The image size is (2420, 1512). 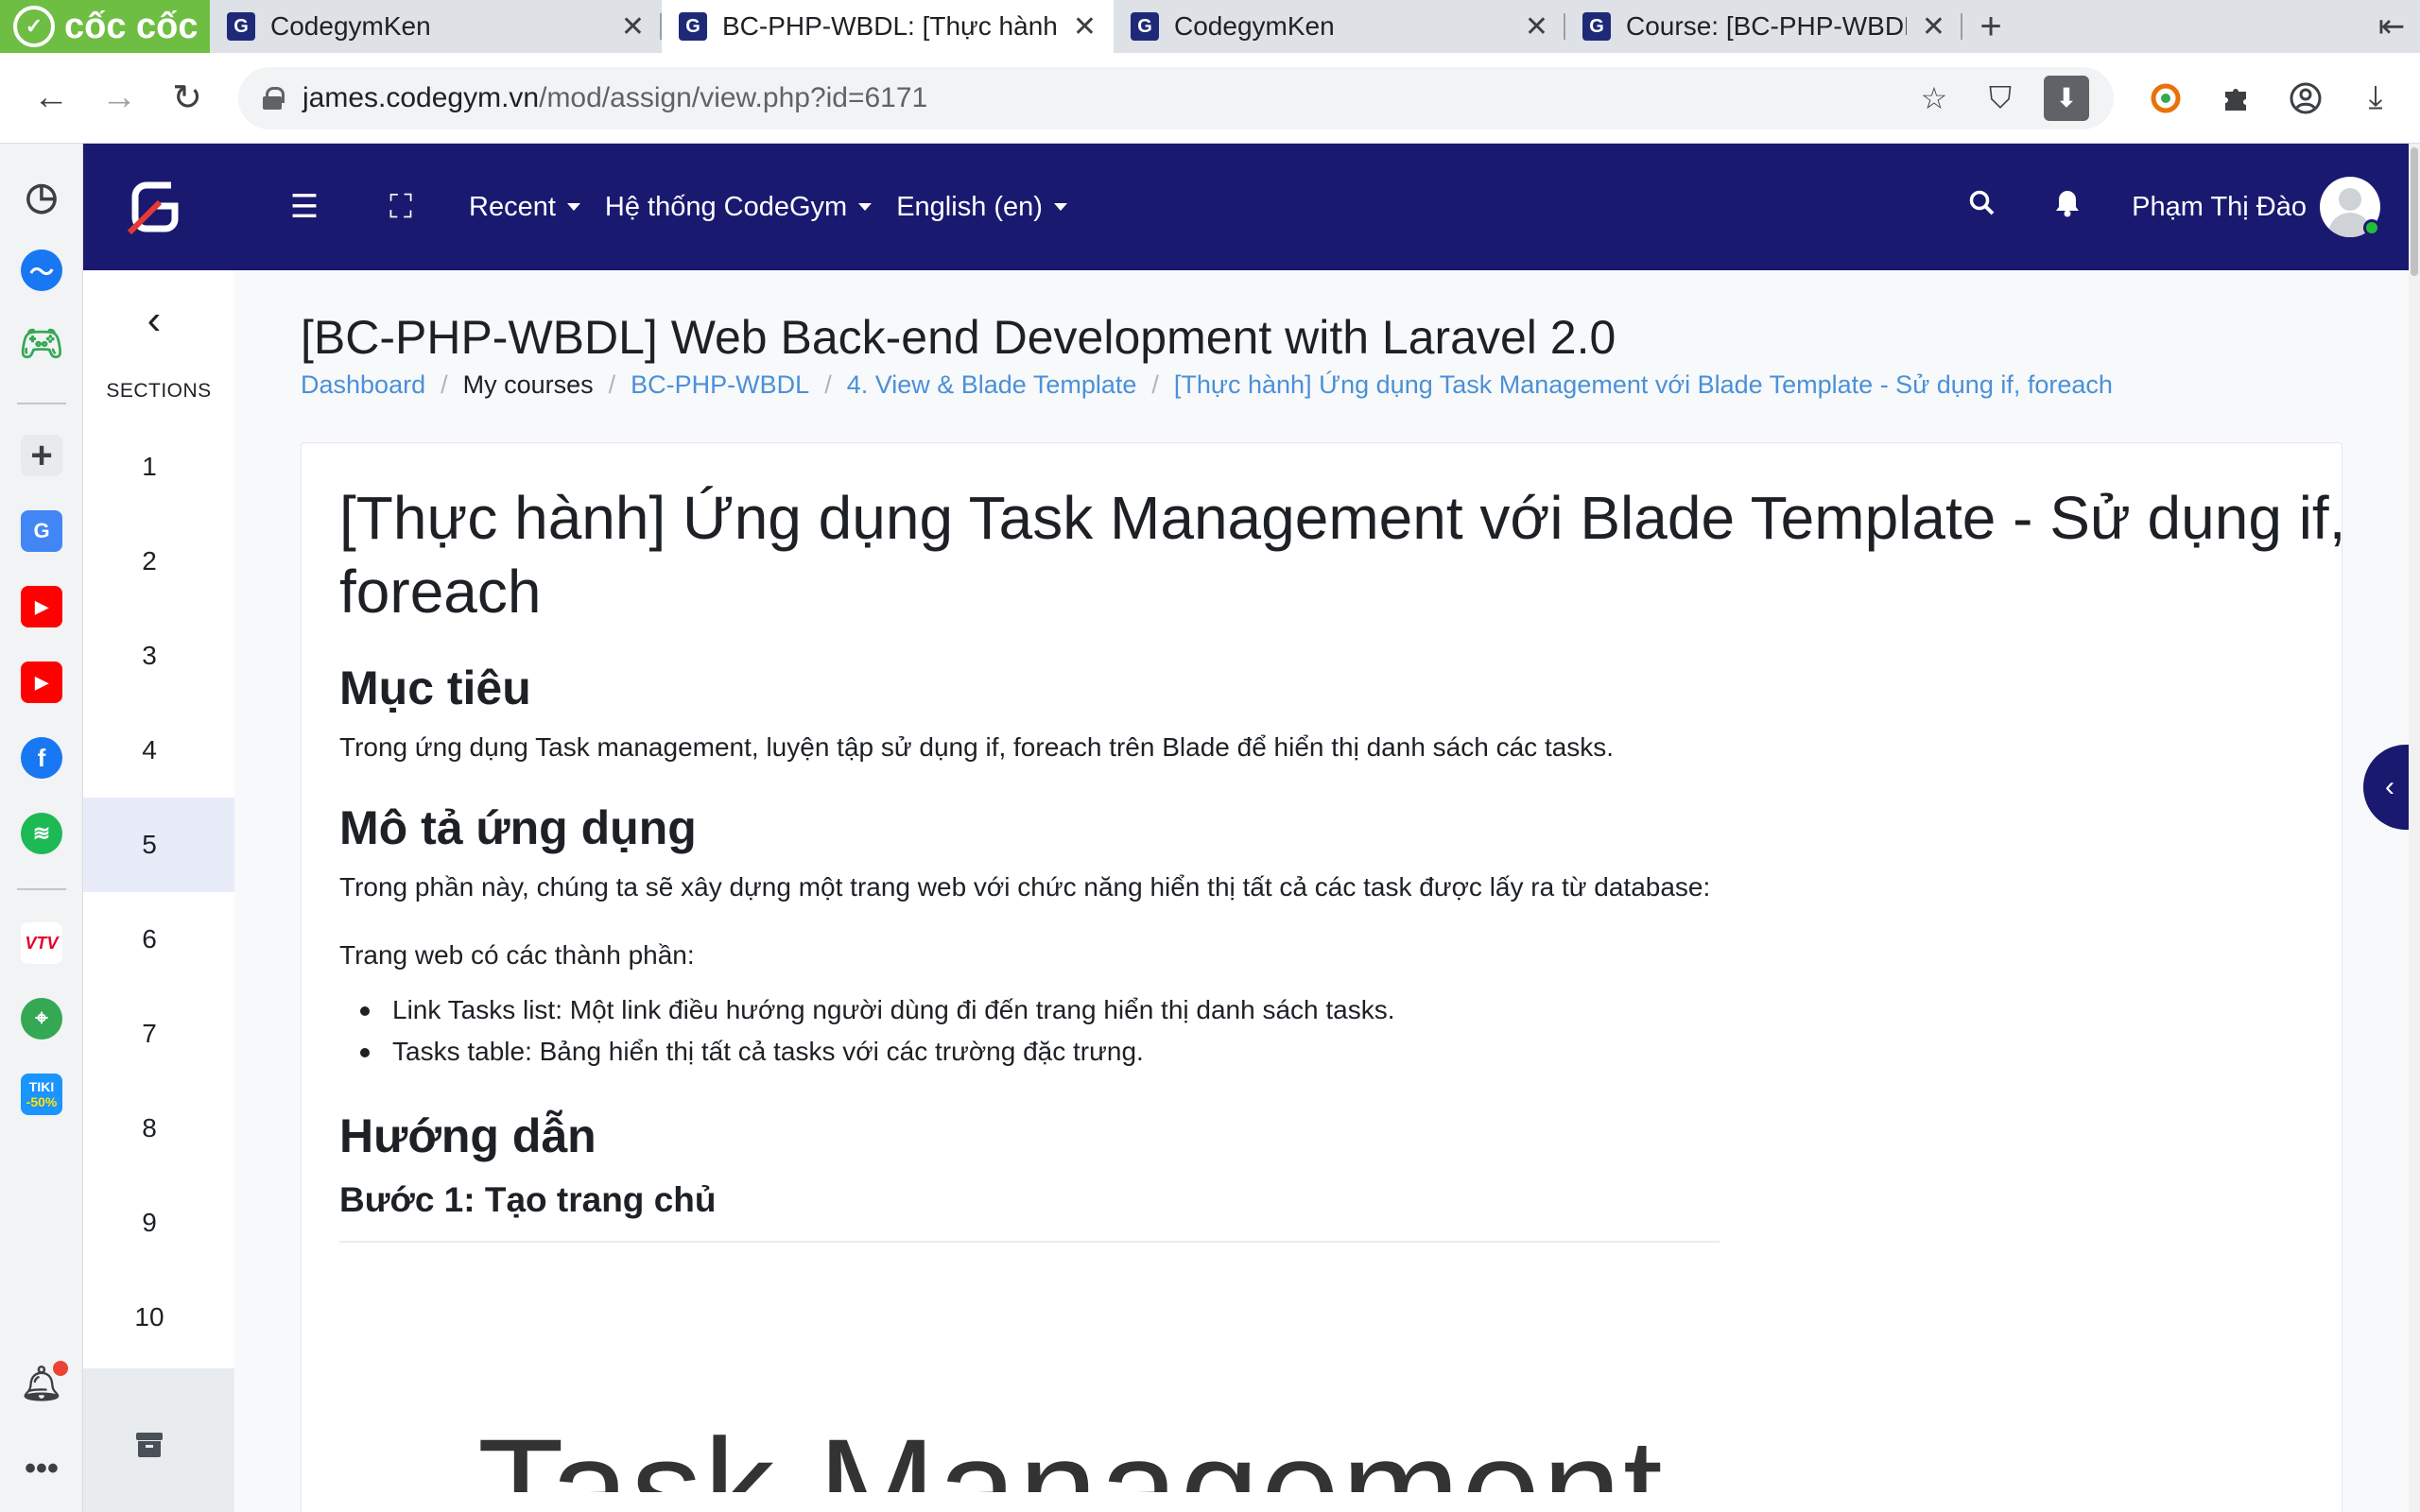 What do you see at coordinates (149, 1445) in the screenshot?
I see `archive-icon` at bounding box center [149, 1445].